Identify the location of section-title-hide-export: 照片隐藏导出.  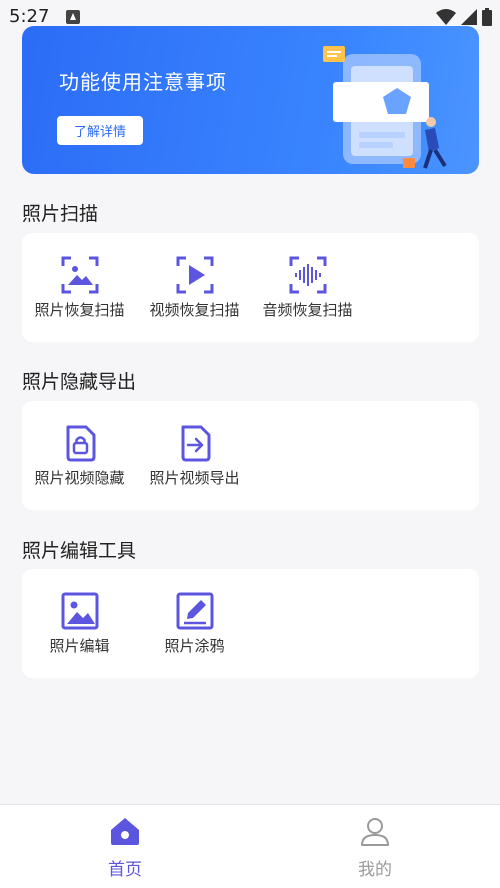
(79, 382).